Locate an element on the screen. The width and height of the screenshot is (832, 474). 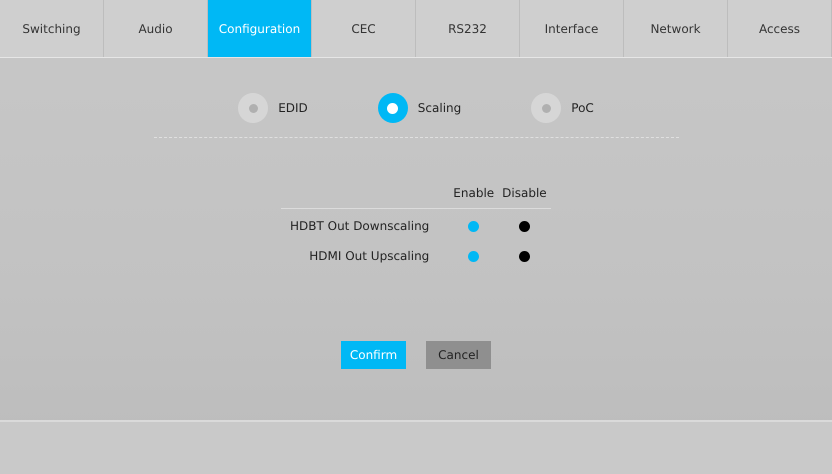
cancel-button: Cancel is located at coordinates (458, 355).